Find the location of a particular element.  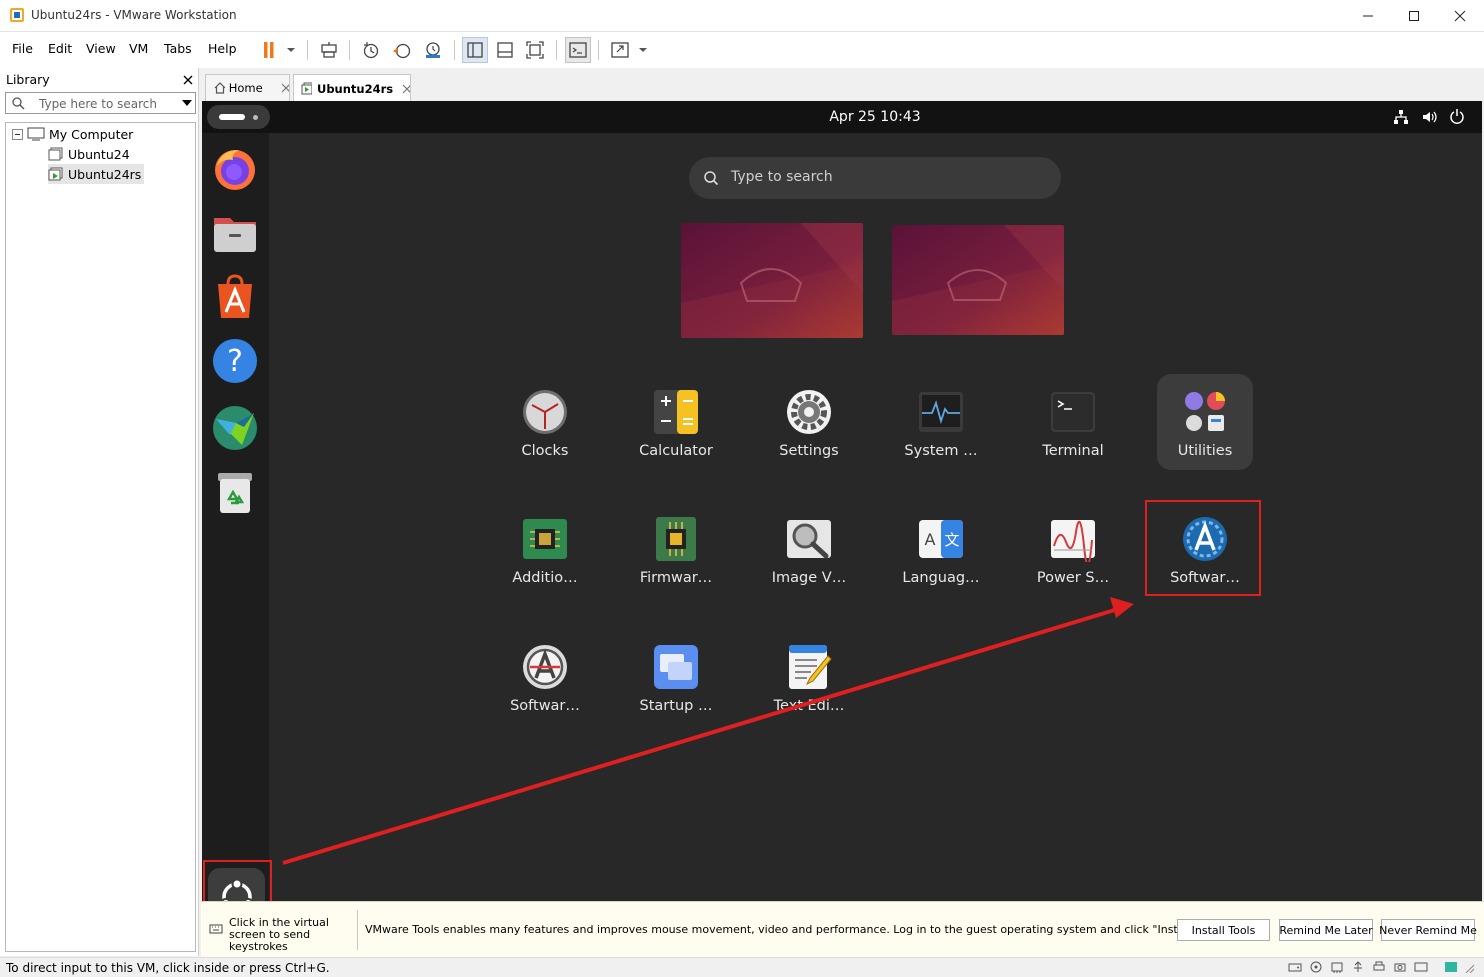

annotation-highlight-box is located at coordinates (237, 880).